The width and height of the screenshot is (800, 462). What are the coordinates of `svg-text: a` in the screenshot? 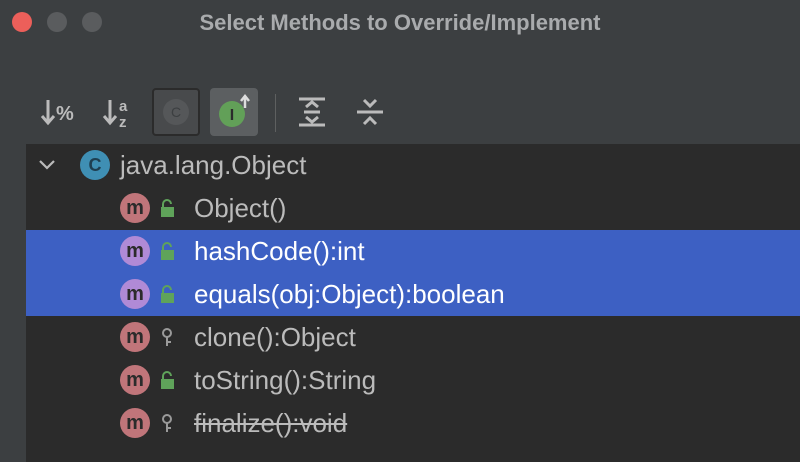 It's located at (123, 106).